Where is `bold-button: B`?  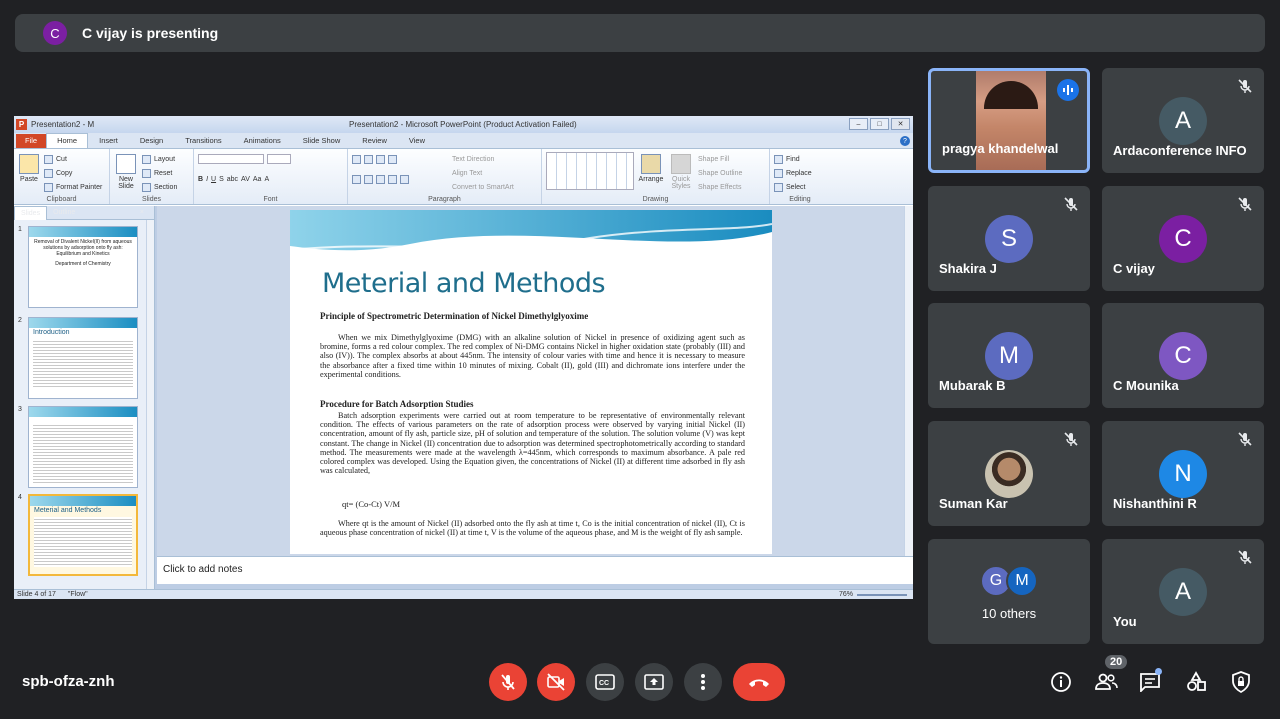
bold-button: B is located at coordinates (201, 179).